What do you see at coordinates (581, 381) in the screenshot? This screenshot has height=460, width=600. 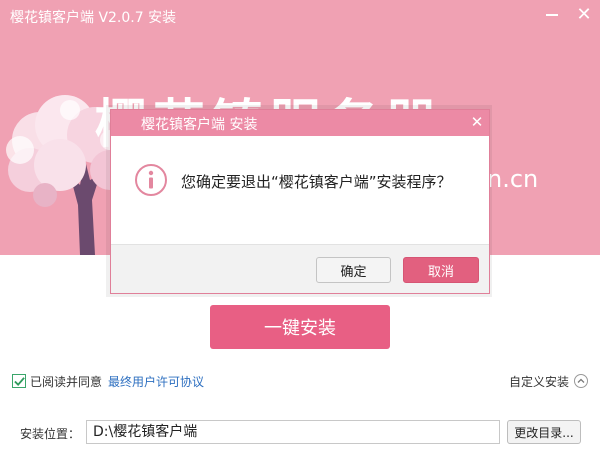 I see `chevron-up-icon` at bounding box center [581, 381].